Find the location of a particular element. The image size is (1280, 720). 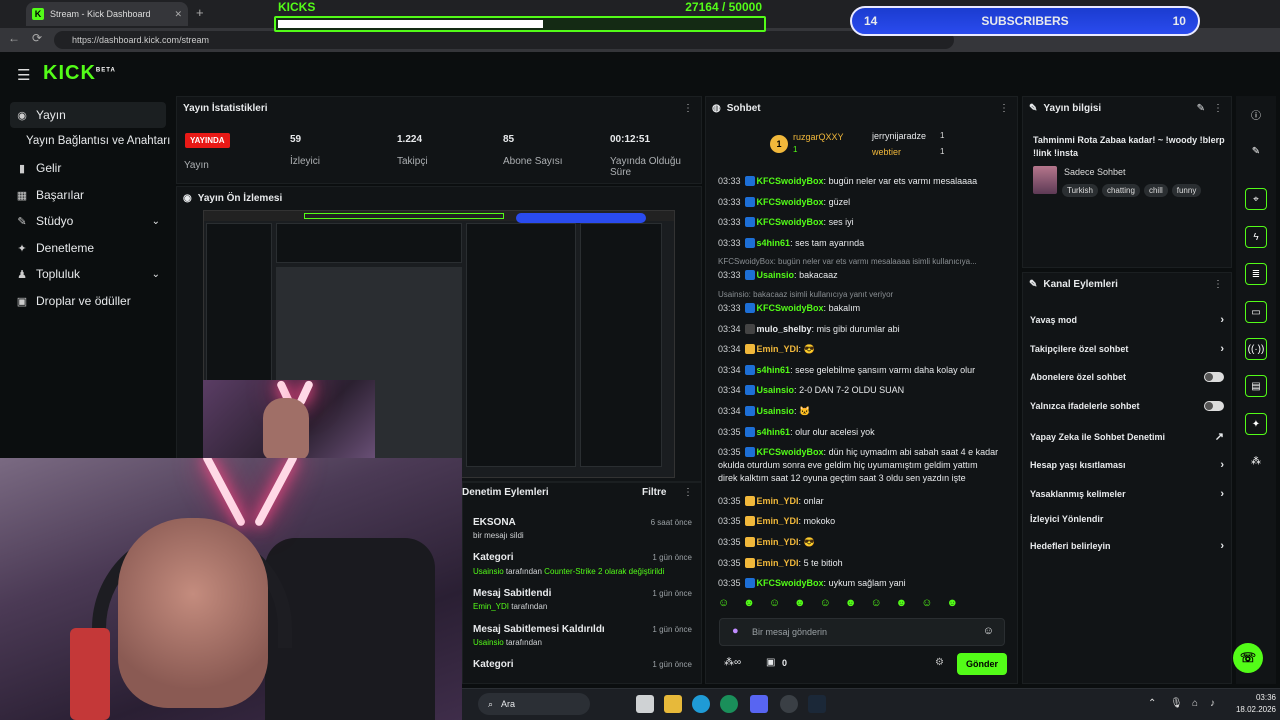

chat-message: 03:35 KFCSwoidyBox: uykum sağlam yani is located at coordinates (812, 583).